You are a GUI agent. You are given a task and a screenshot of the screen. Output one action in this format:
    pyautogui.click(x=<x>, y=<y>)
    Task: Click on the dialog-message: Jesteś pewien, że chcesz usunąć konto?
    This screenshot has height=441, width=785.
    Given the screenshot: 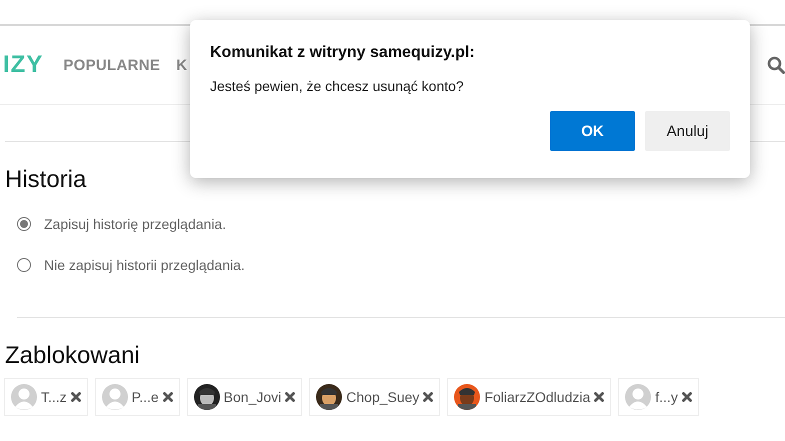 What is the action you would take?
    pyautogui.click(x=337, y=86)
    